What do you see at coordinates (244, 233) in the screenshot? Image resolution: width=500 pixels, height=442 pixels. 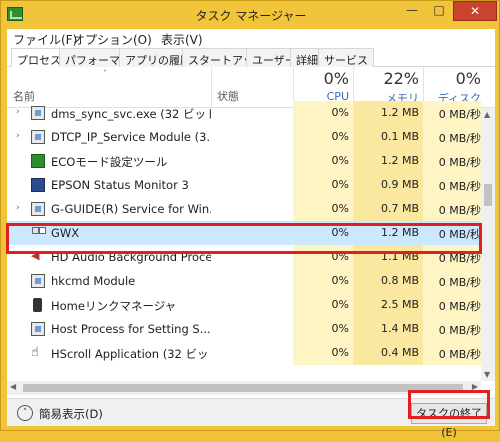 I see `process-row-selected: GWX 0% 1.2 MB 0 MB/秒` at bounding box center [244, 233].